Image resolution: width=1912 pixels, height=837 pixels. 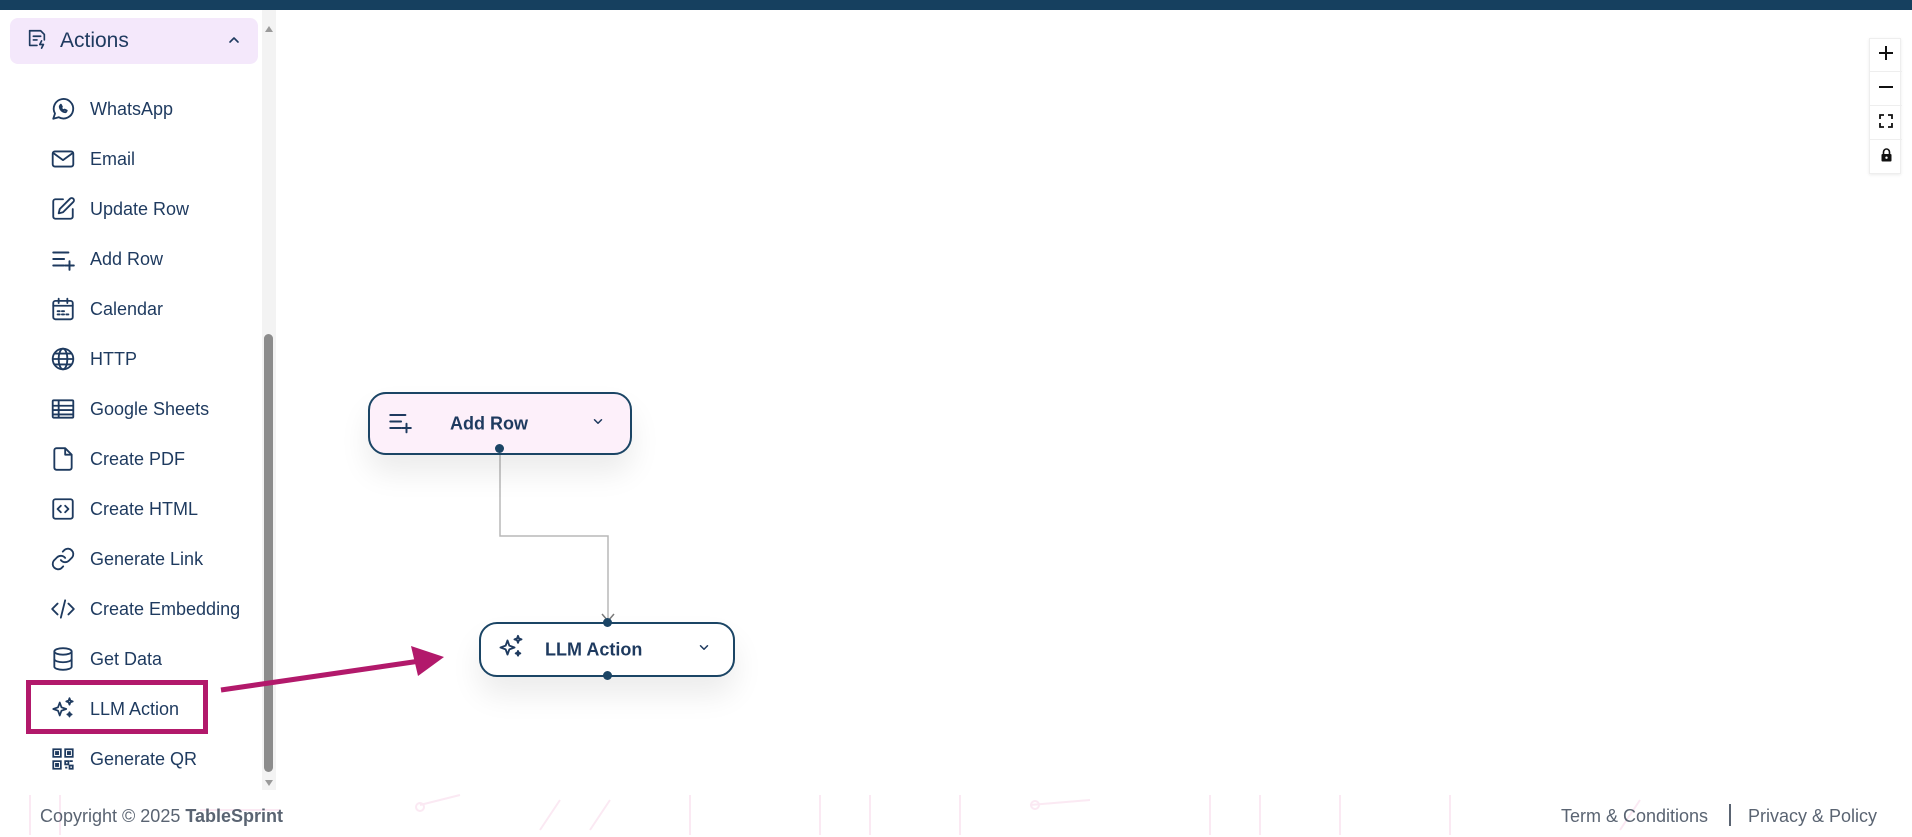 I want to click on sidebar-item-create-html: Create HTML, so click(x=153, y=509).